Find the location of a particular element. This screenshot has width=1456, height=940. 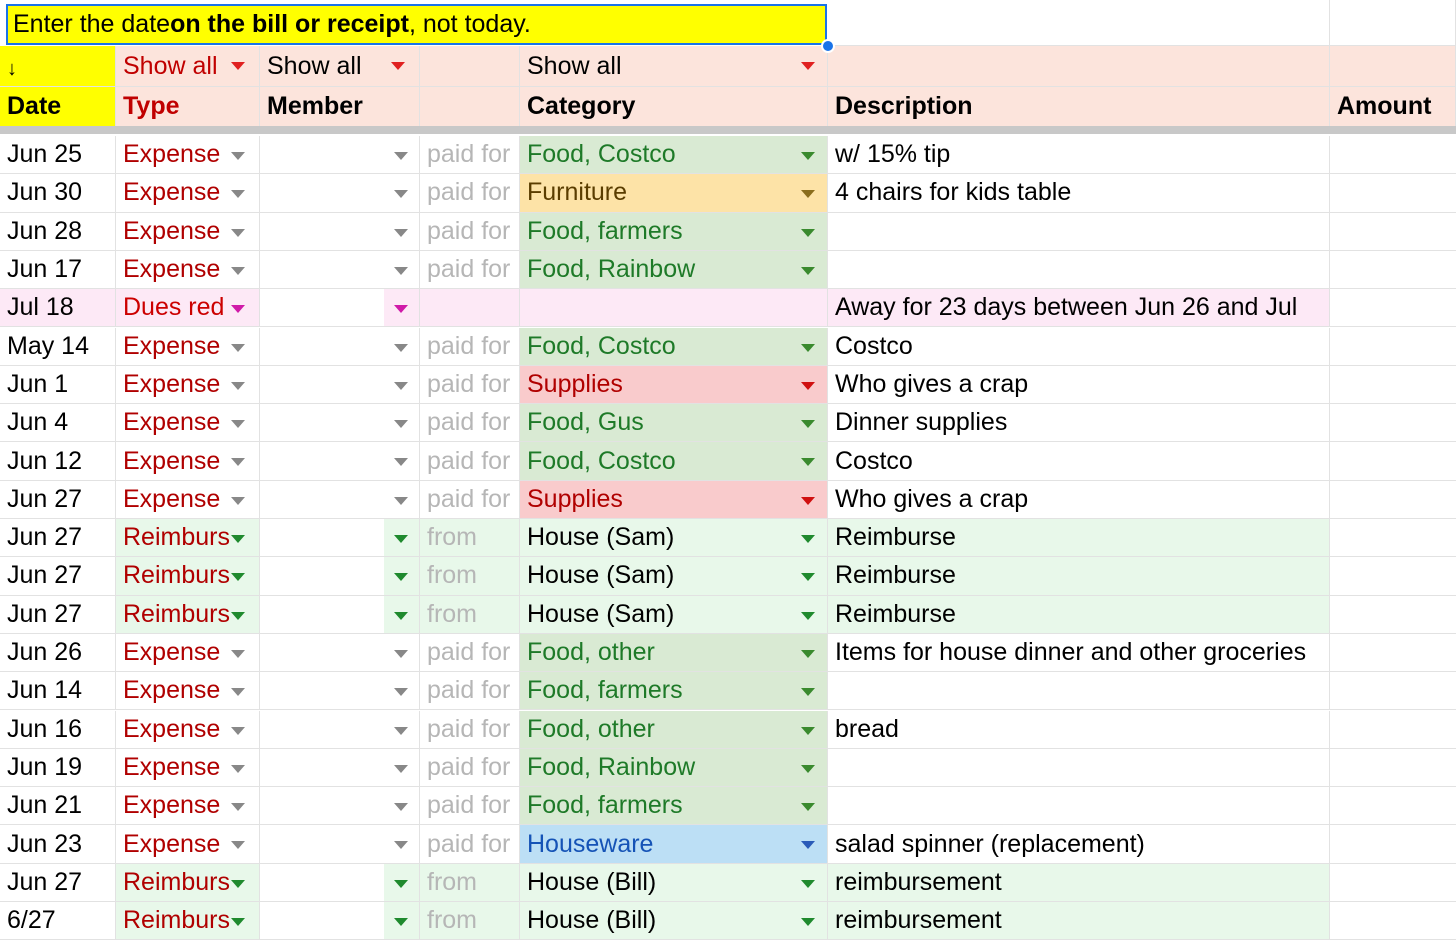

description-cell: 4 chairs for kids table is located at coordinates (1079, 193).